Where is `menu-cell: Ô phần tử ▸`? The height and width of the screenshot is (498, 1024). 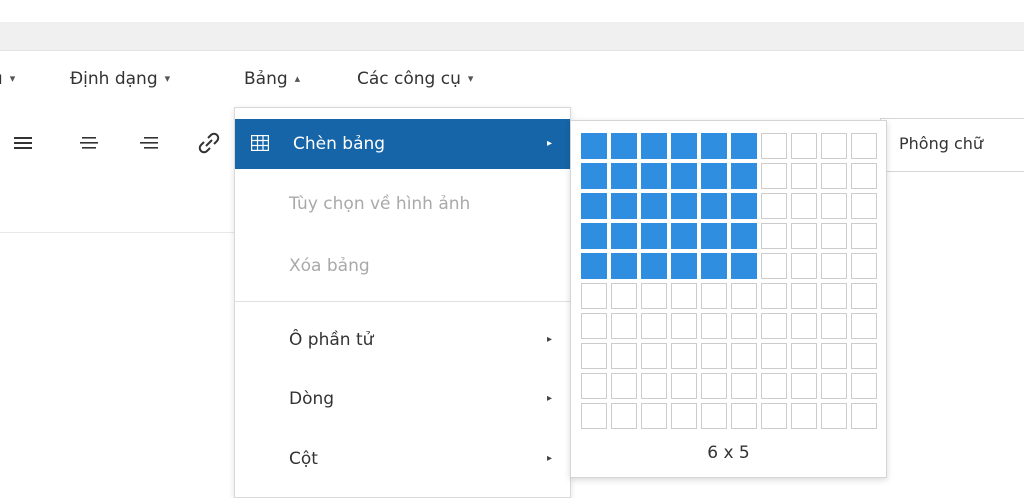 menu-cell: Ô phần tử ▸ is located at coordinates (402, 340).